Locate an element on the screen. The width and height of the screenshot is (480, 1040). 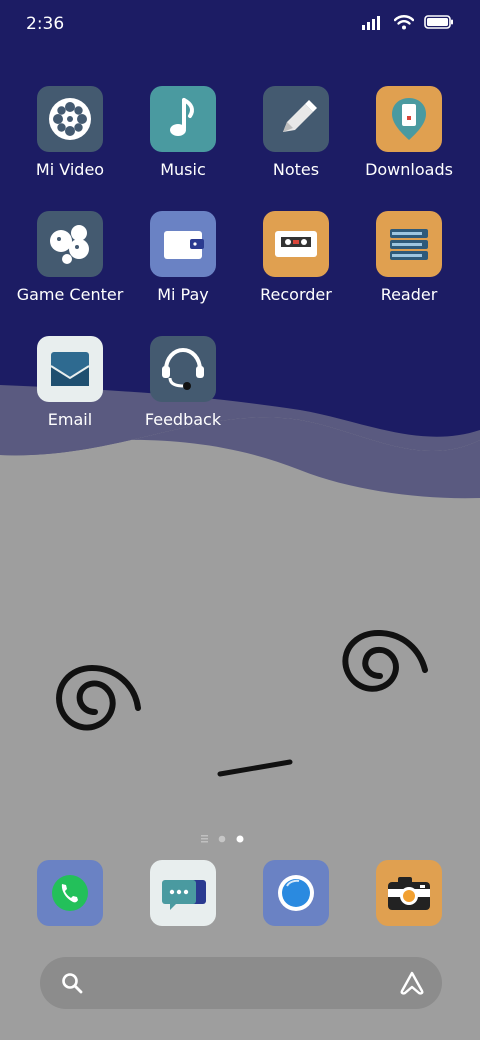
search-bar is located at coordinates (241, 983).